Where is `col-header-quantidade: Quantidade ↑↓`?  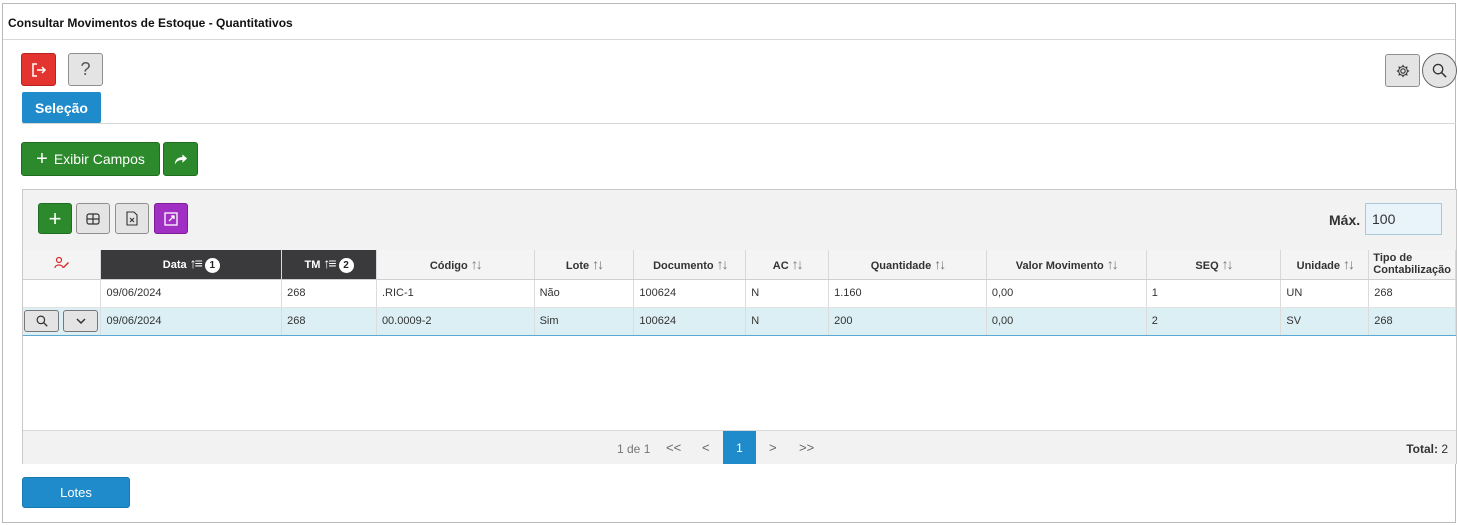 col-header-quantidade: Quantidade ↑↓ is located at coordinates (907, 265).